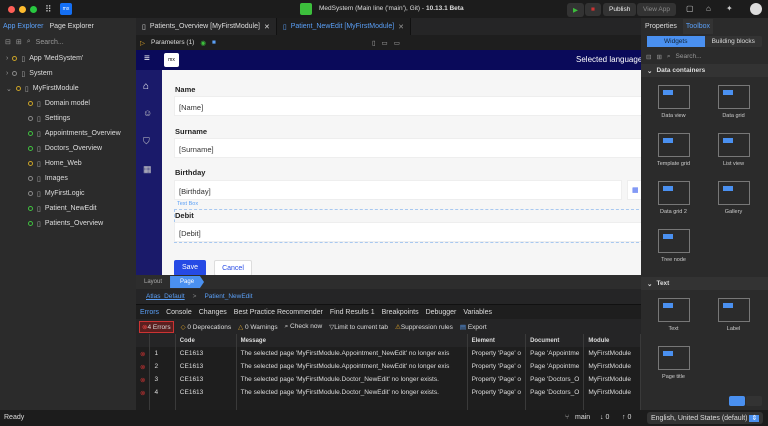 This screenshot has height=426, width=768. Describe the element at coordinates (477, 312) in the screenshot. I see `tab-variables: Variables` at that location.